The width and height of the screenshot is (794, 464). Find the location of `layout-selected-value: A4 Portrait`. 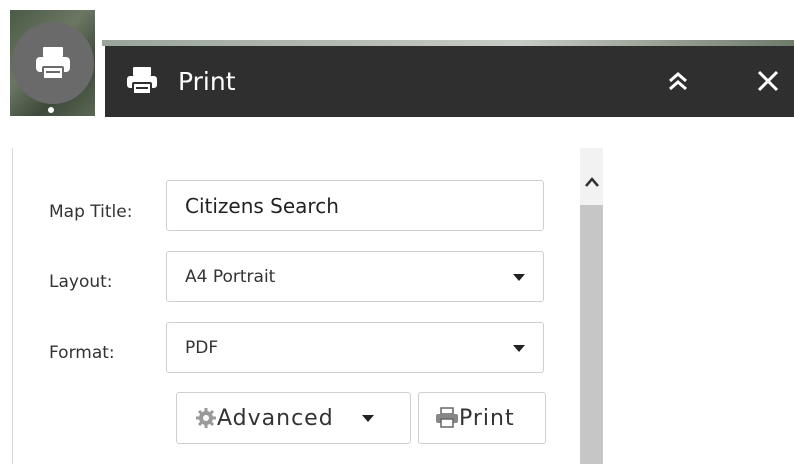

layout-selected-value: A4 Portrait is located at coordinates (230, 277).